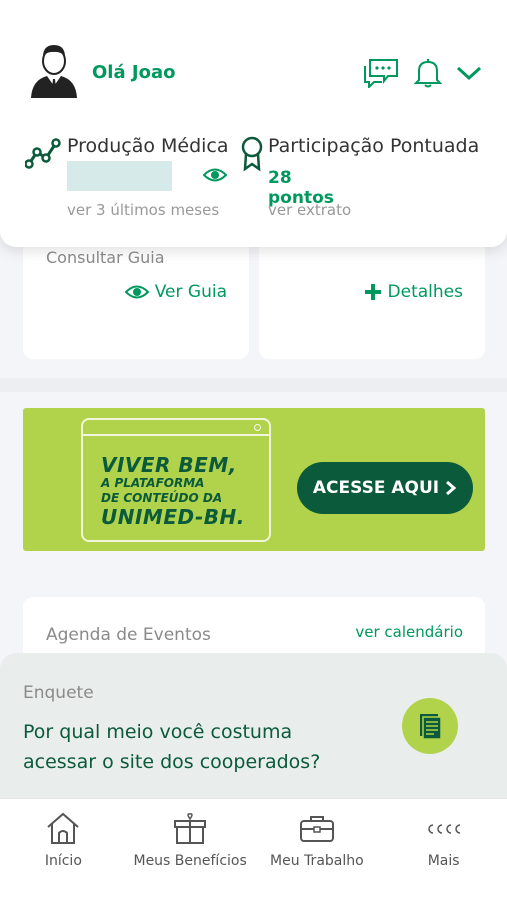 This screenshot has width=507, height=900. I want to click on header-actions, so click(422, 73).